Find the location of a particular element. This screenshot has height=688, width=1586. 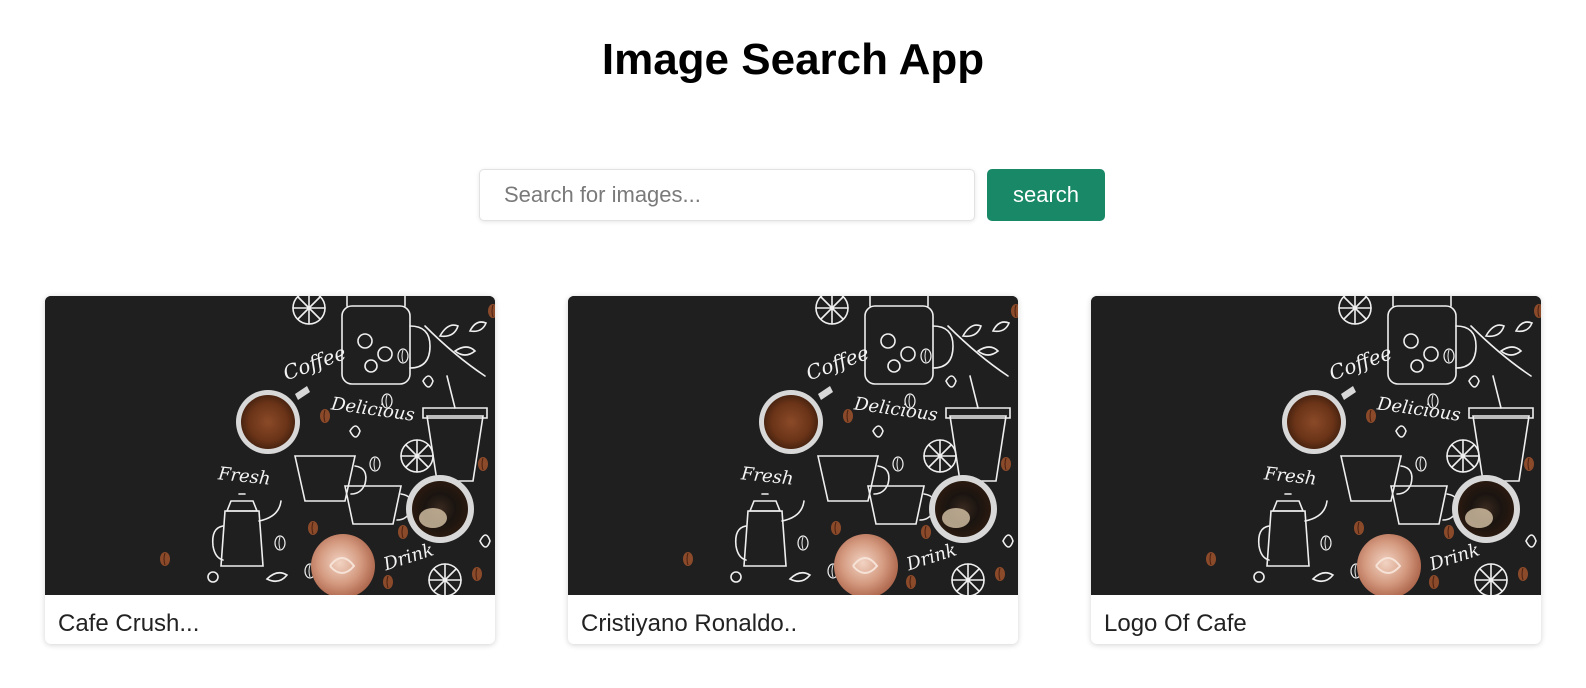

image-caption: Cristiyano Ronaldo.. is located at coordinates (689, 623).